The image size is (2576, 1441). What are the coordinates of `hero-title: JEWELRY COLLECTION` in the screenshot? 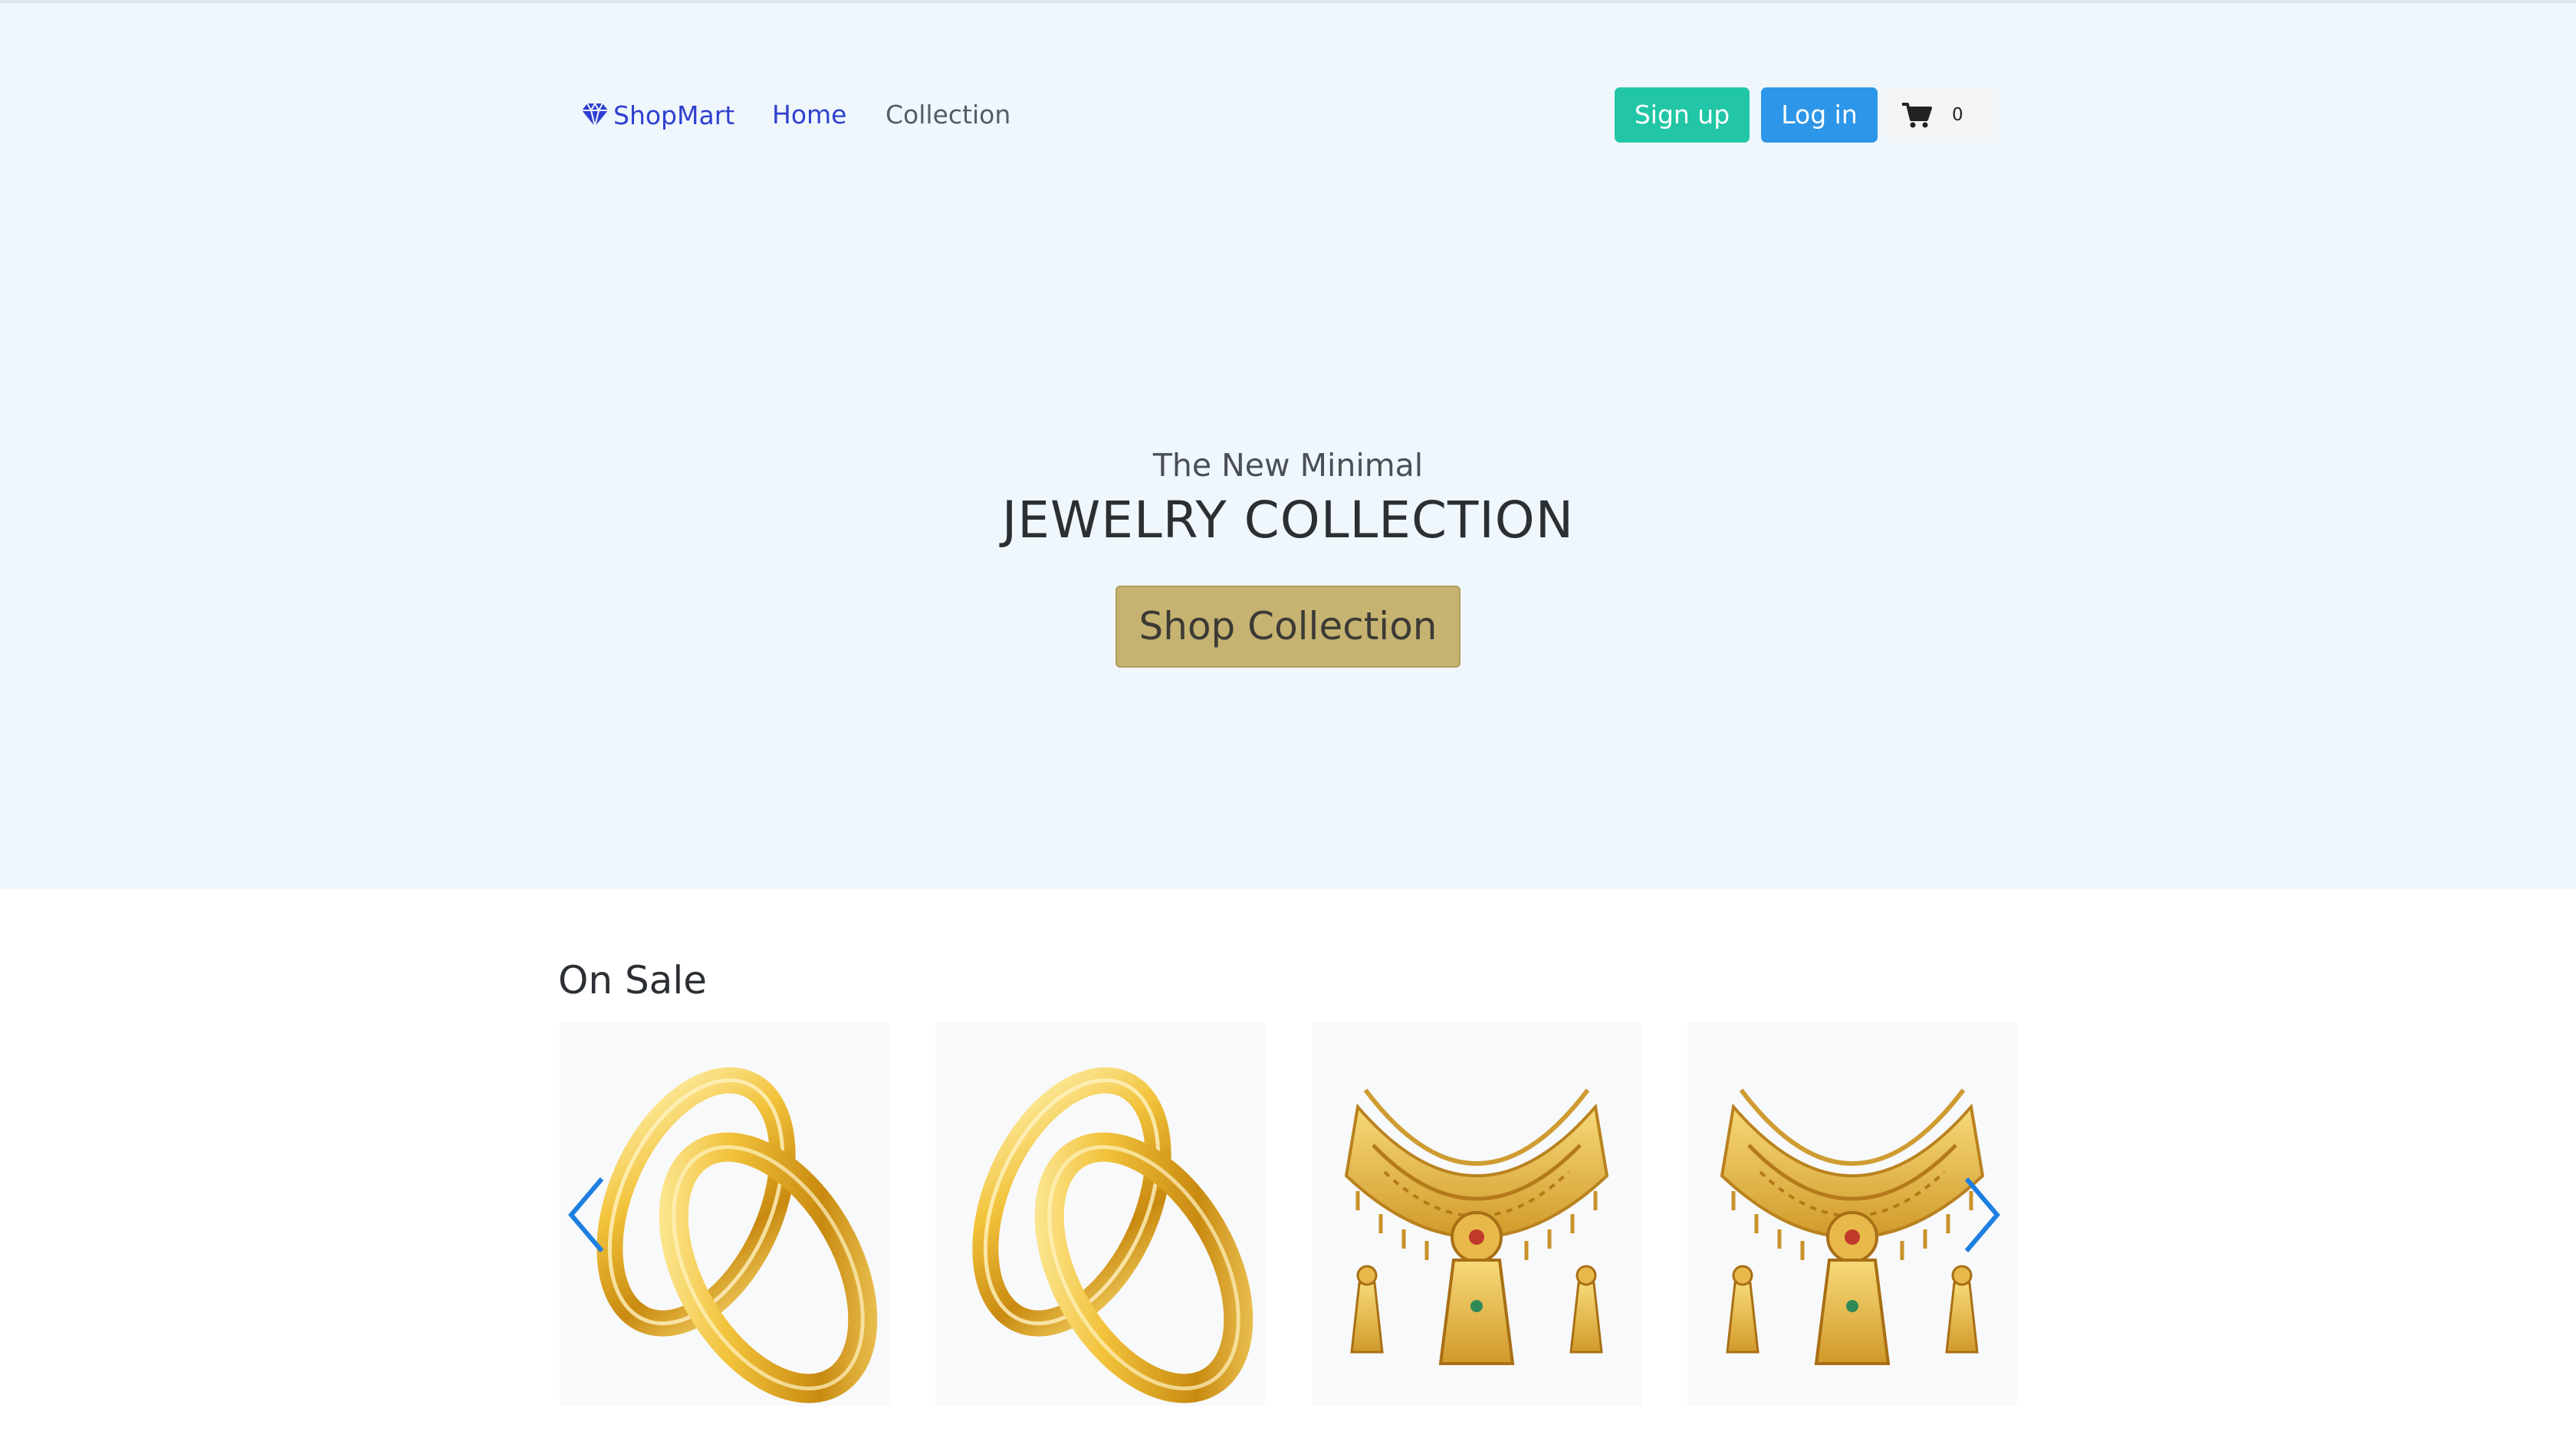 It's located at (1288, 520).